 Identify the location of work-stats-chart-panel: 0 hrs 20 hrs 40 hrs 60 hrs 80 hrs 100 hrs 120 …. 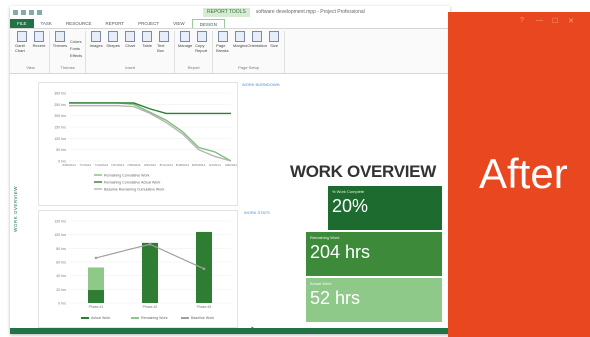
(138, 269).